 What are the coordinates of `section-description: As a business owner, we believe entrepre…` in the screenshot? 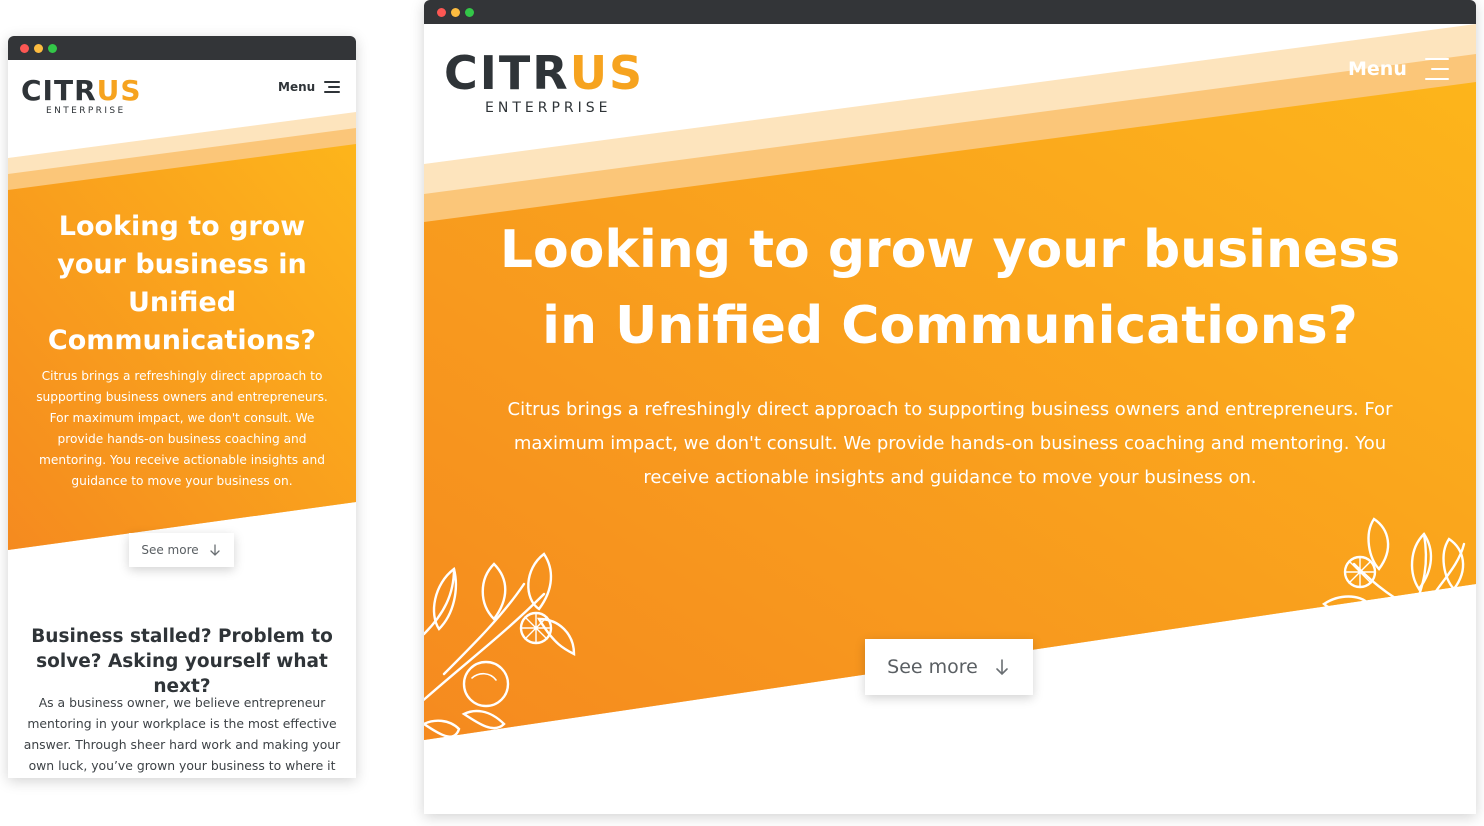 It's located at (182, 734).